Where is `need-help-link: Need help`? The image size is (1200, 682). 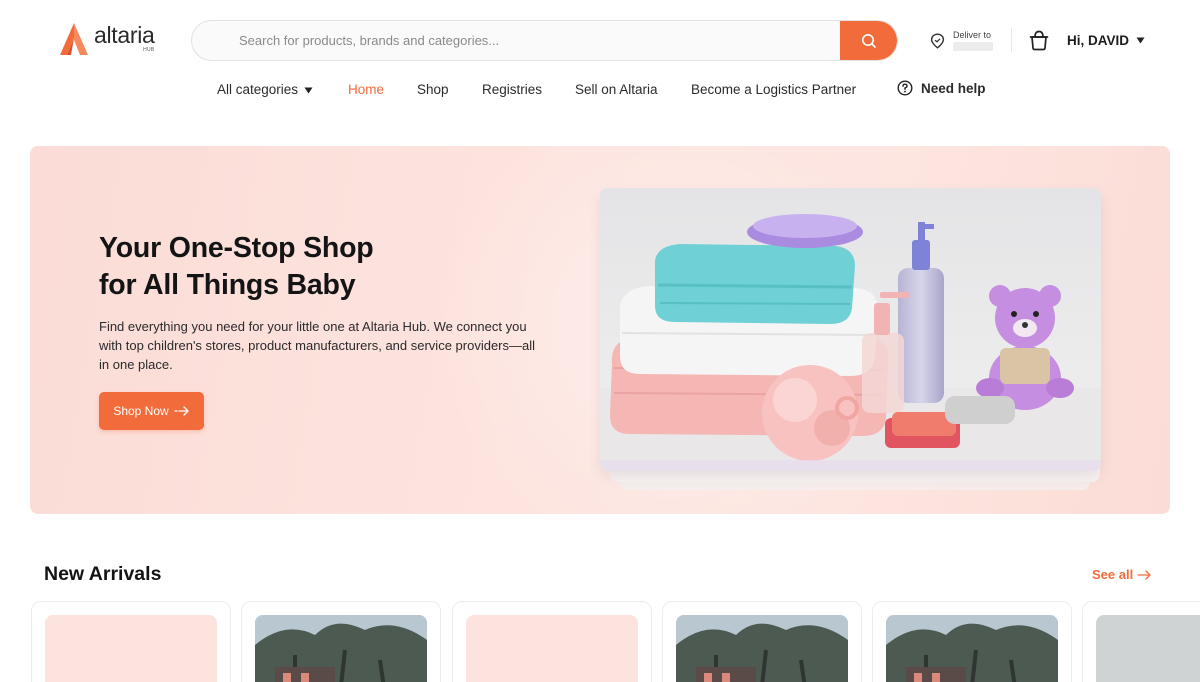
need-help-link: Need help is located at coordinates (941, 88).